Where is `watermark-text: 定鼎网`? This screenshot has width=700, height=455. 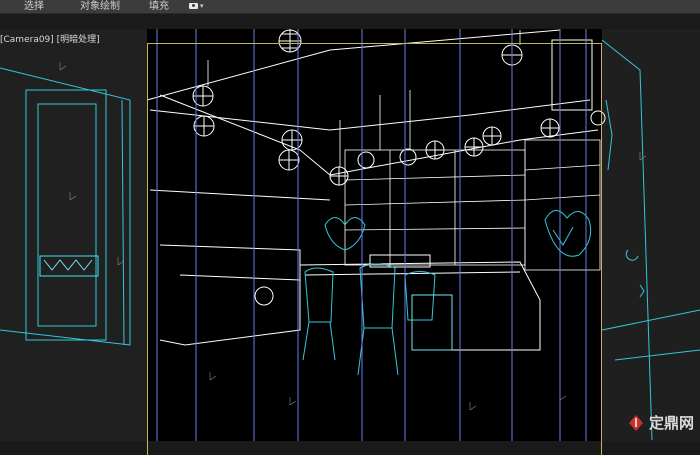 watermark-text: 定鼎网 is located at coordinates (671, 423).